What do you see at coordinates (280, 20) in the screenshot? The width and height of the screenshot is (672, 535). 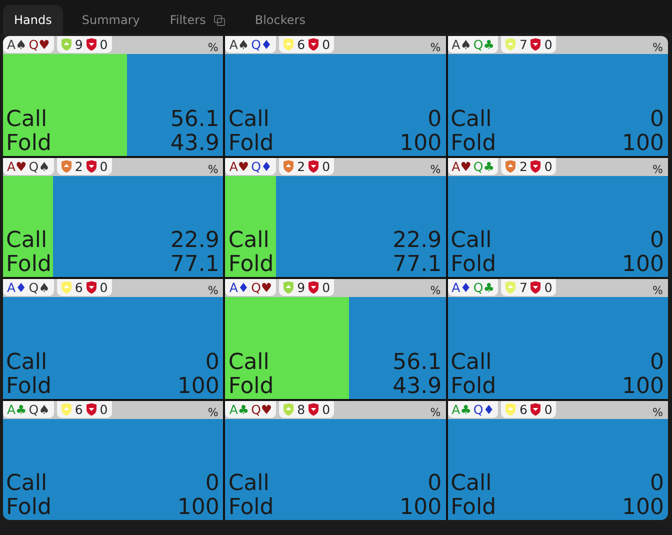 I see `tab: Blockers` at bounding box center [280, 20].